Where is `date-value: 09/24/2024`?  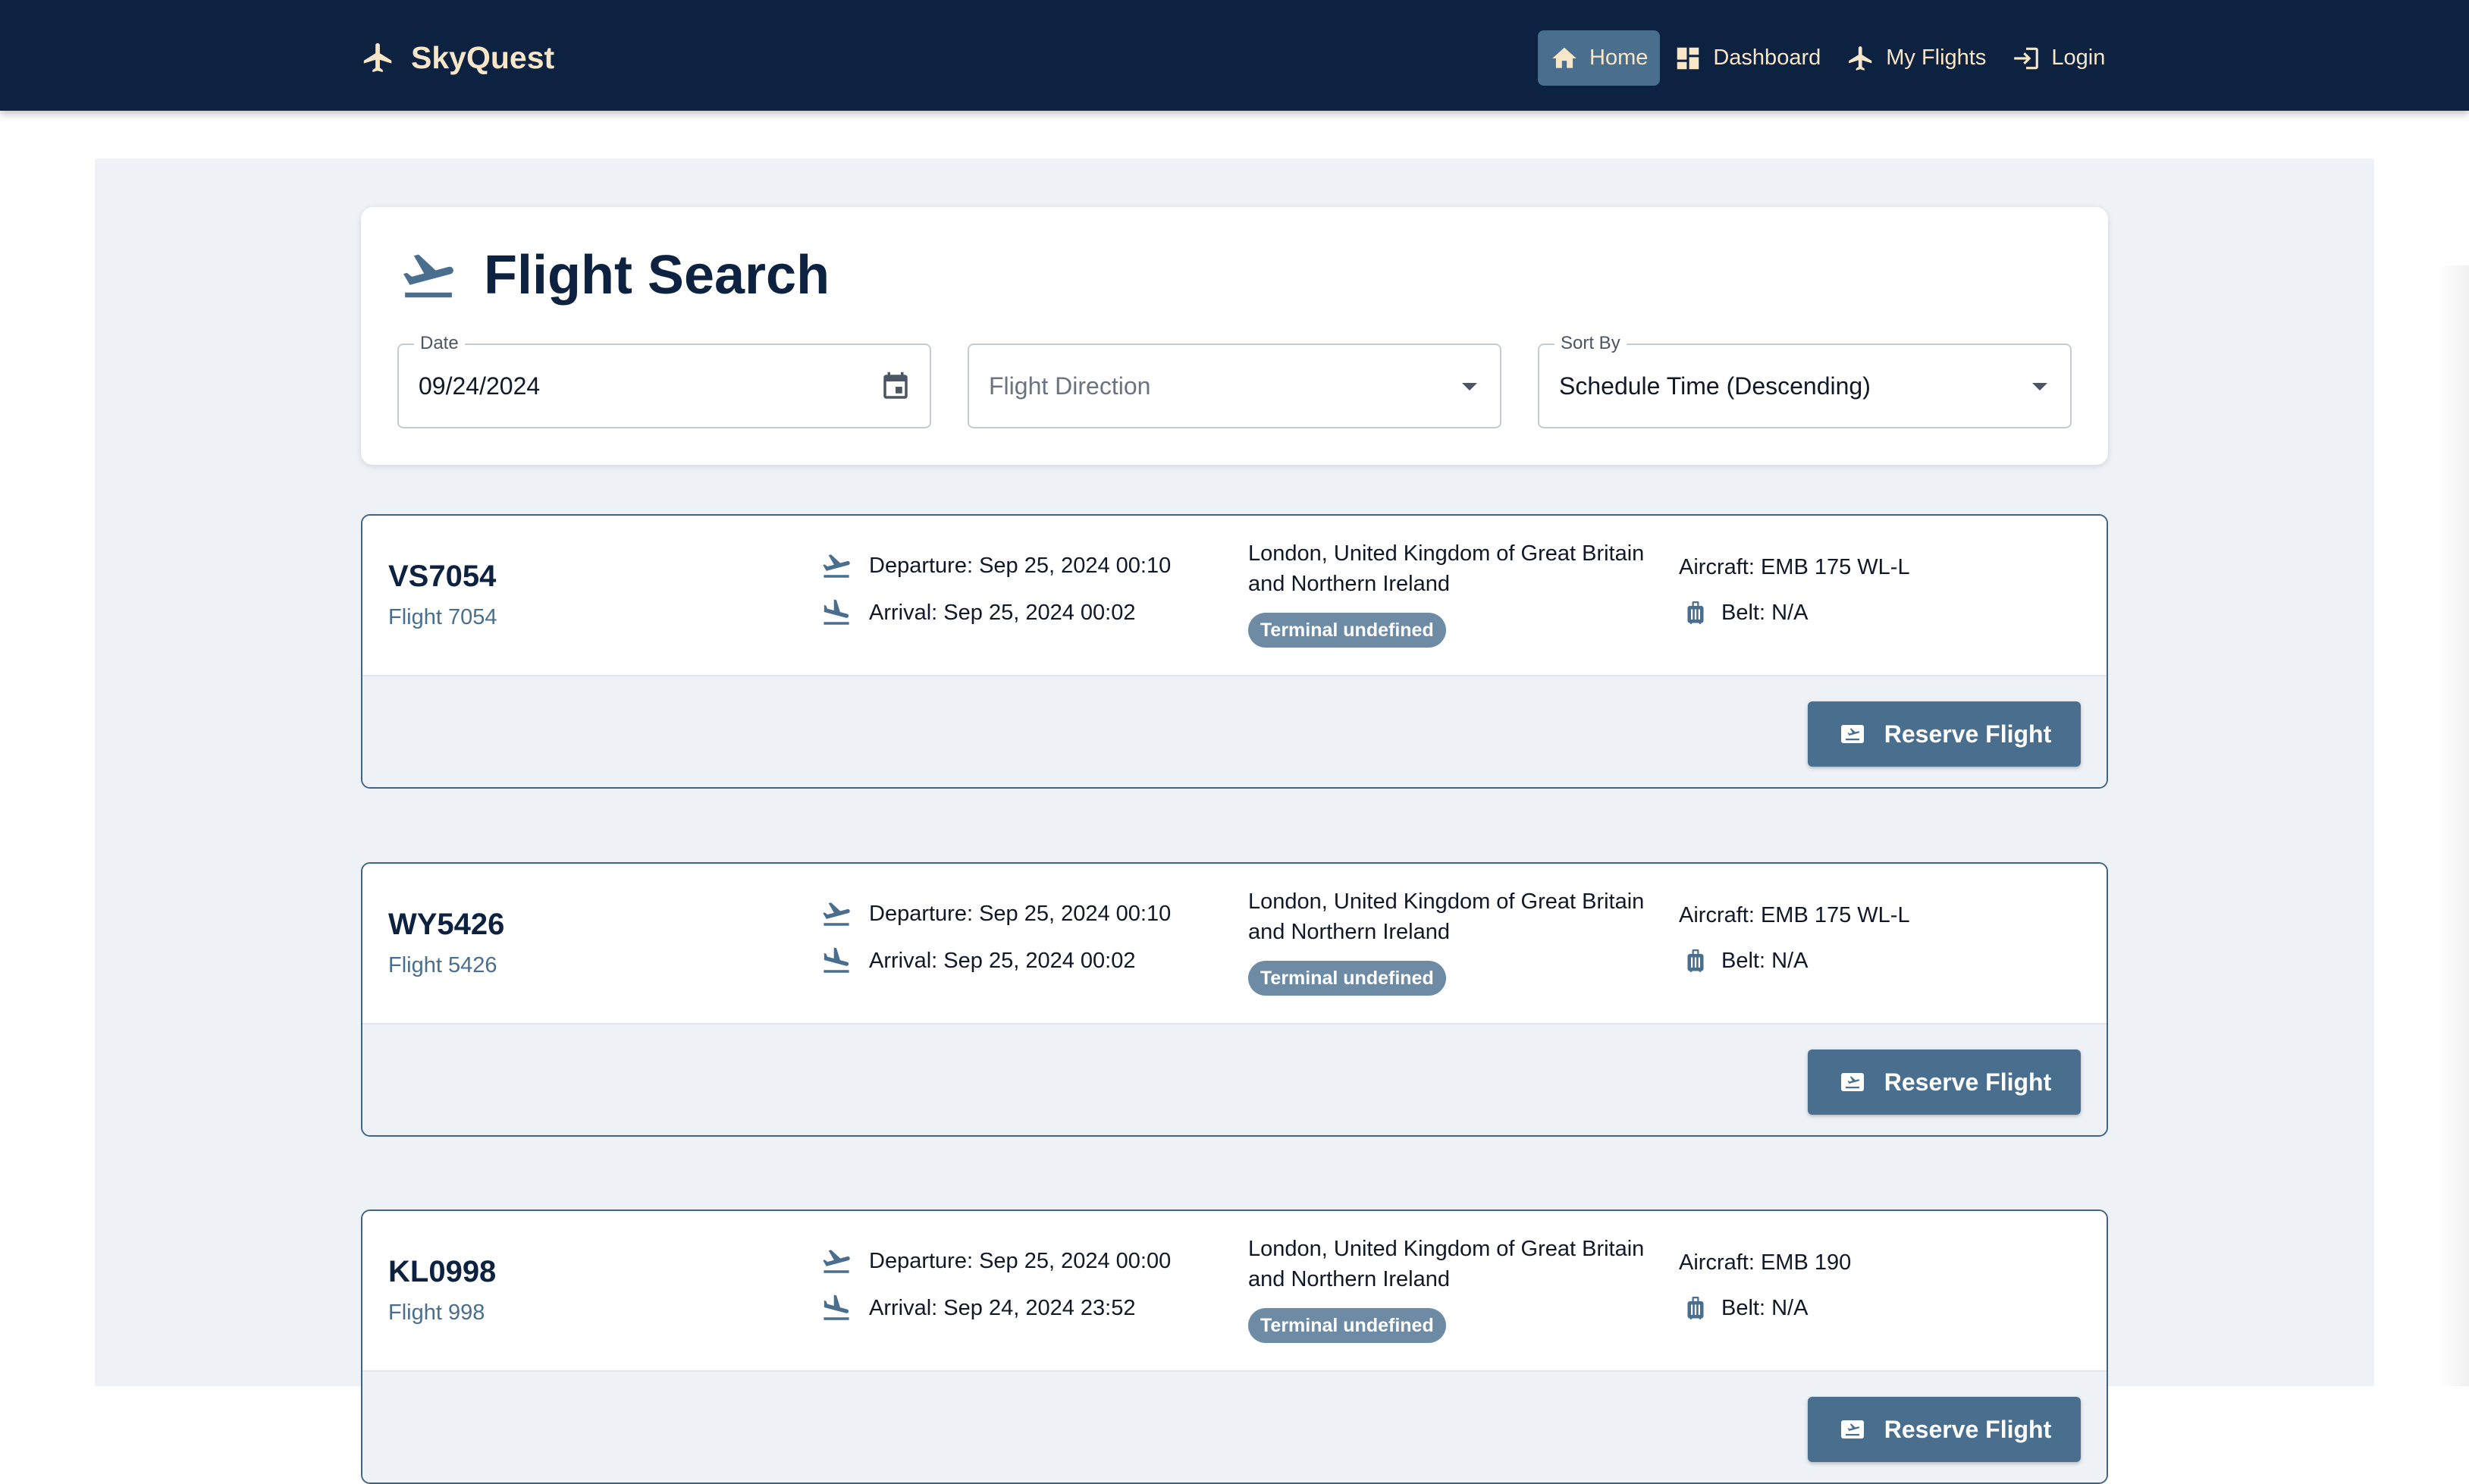
date-value: 09/24/2024 is located at coordinates (479, 386).